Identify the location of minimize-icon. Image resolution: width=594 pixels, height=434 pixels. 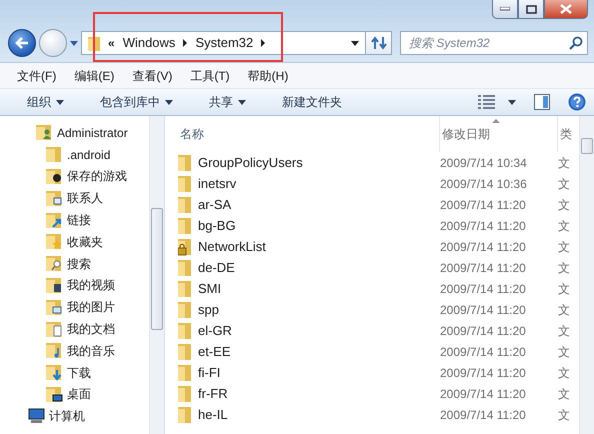
(505, 9).